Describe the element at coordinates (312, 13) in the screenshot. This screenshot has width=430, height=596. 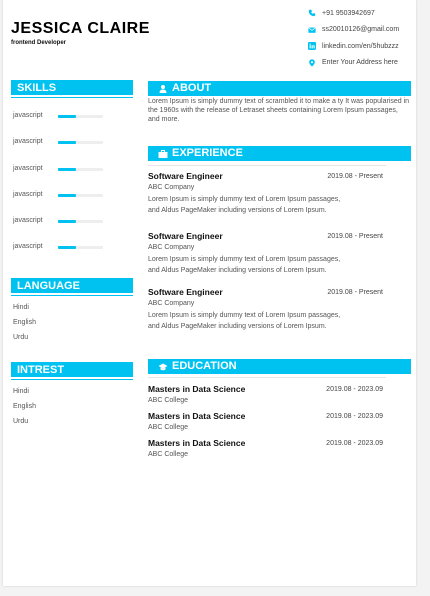
I see `phone-icon` at that location.